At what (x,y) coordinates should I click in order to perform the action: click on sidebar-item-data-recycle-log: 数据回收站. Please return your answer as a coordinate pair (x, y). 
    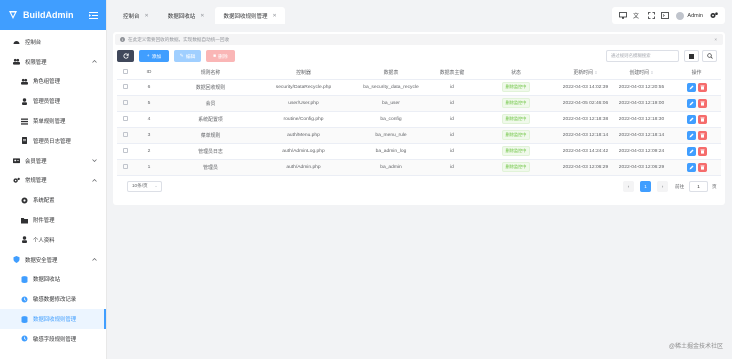
    Looking at the image, I should click on (53, 280).